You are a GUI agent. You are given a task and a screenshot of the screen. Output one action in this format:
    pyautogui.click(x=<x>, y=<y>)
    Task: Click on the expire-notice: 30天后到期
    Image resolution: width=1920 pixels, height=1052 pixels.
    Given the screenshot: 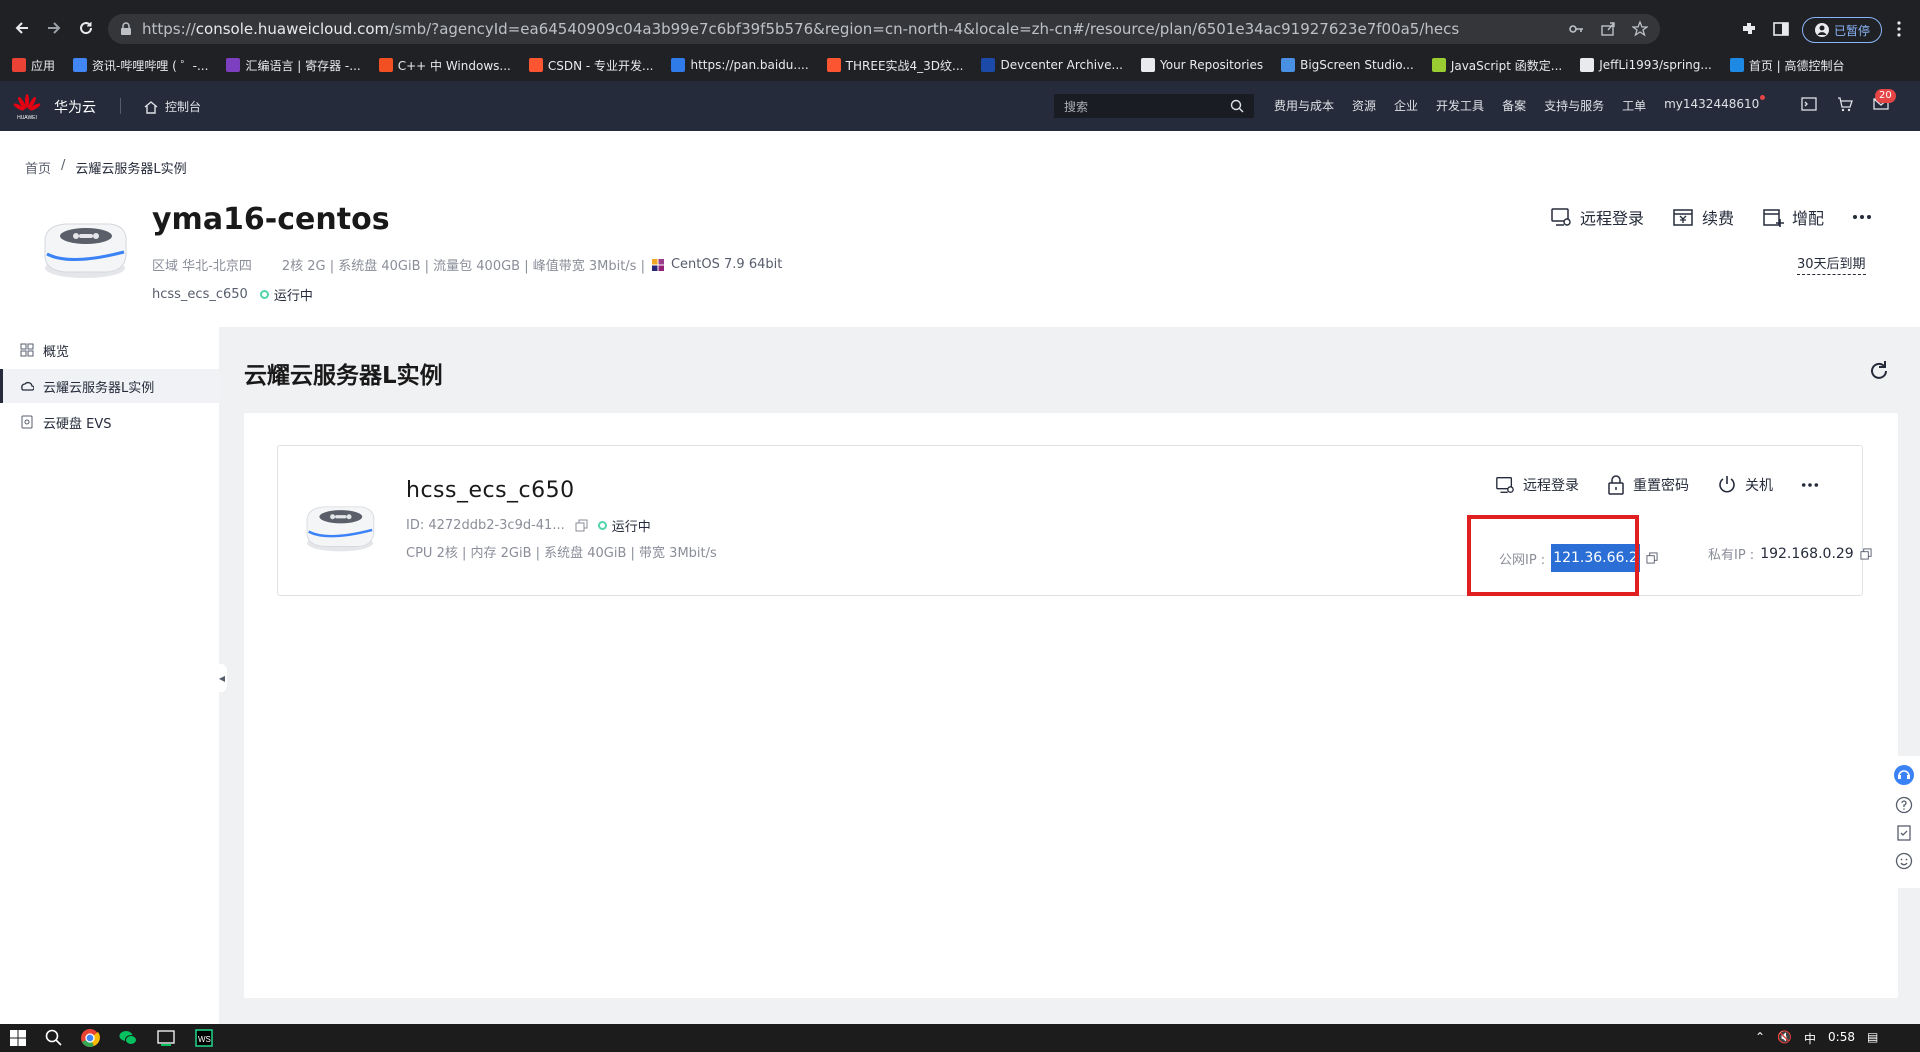 What is the action you would take?
    pyautogui.click(x=1831, y=264)
    